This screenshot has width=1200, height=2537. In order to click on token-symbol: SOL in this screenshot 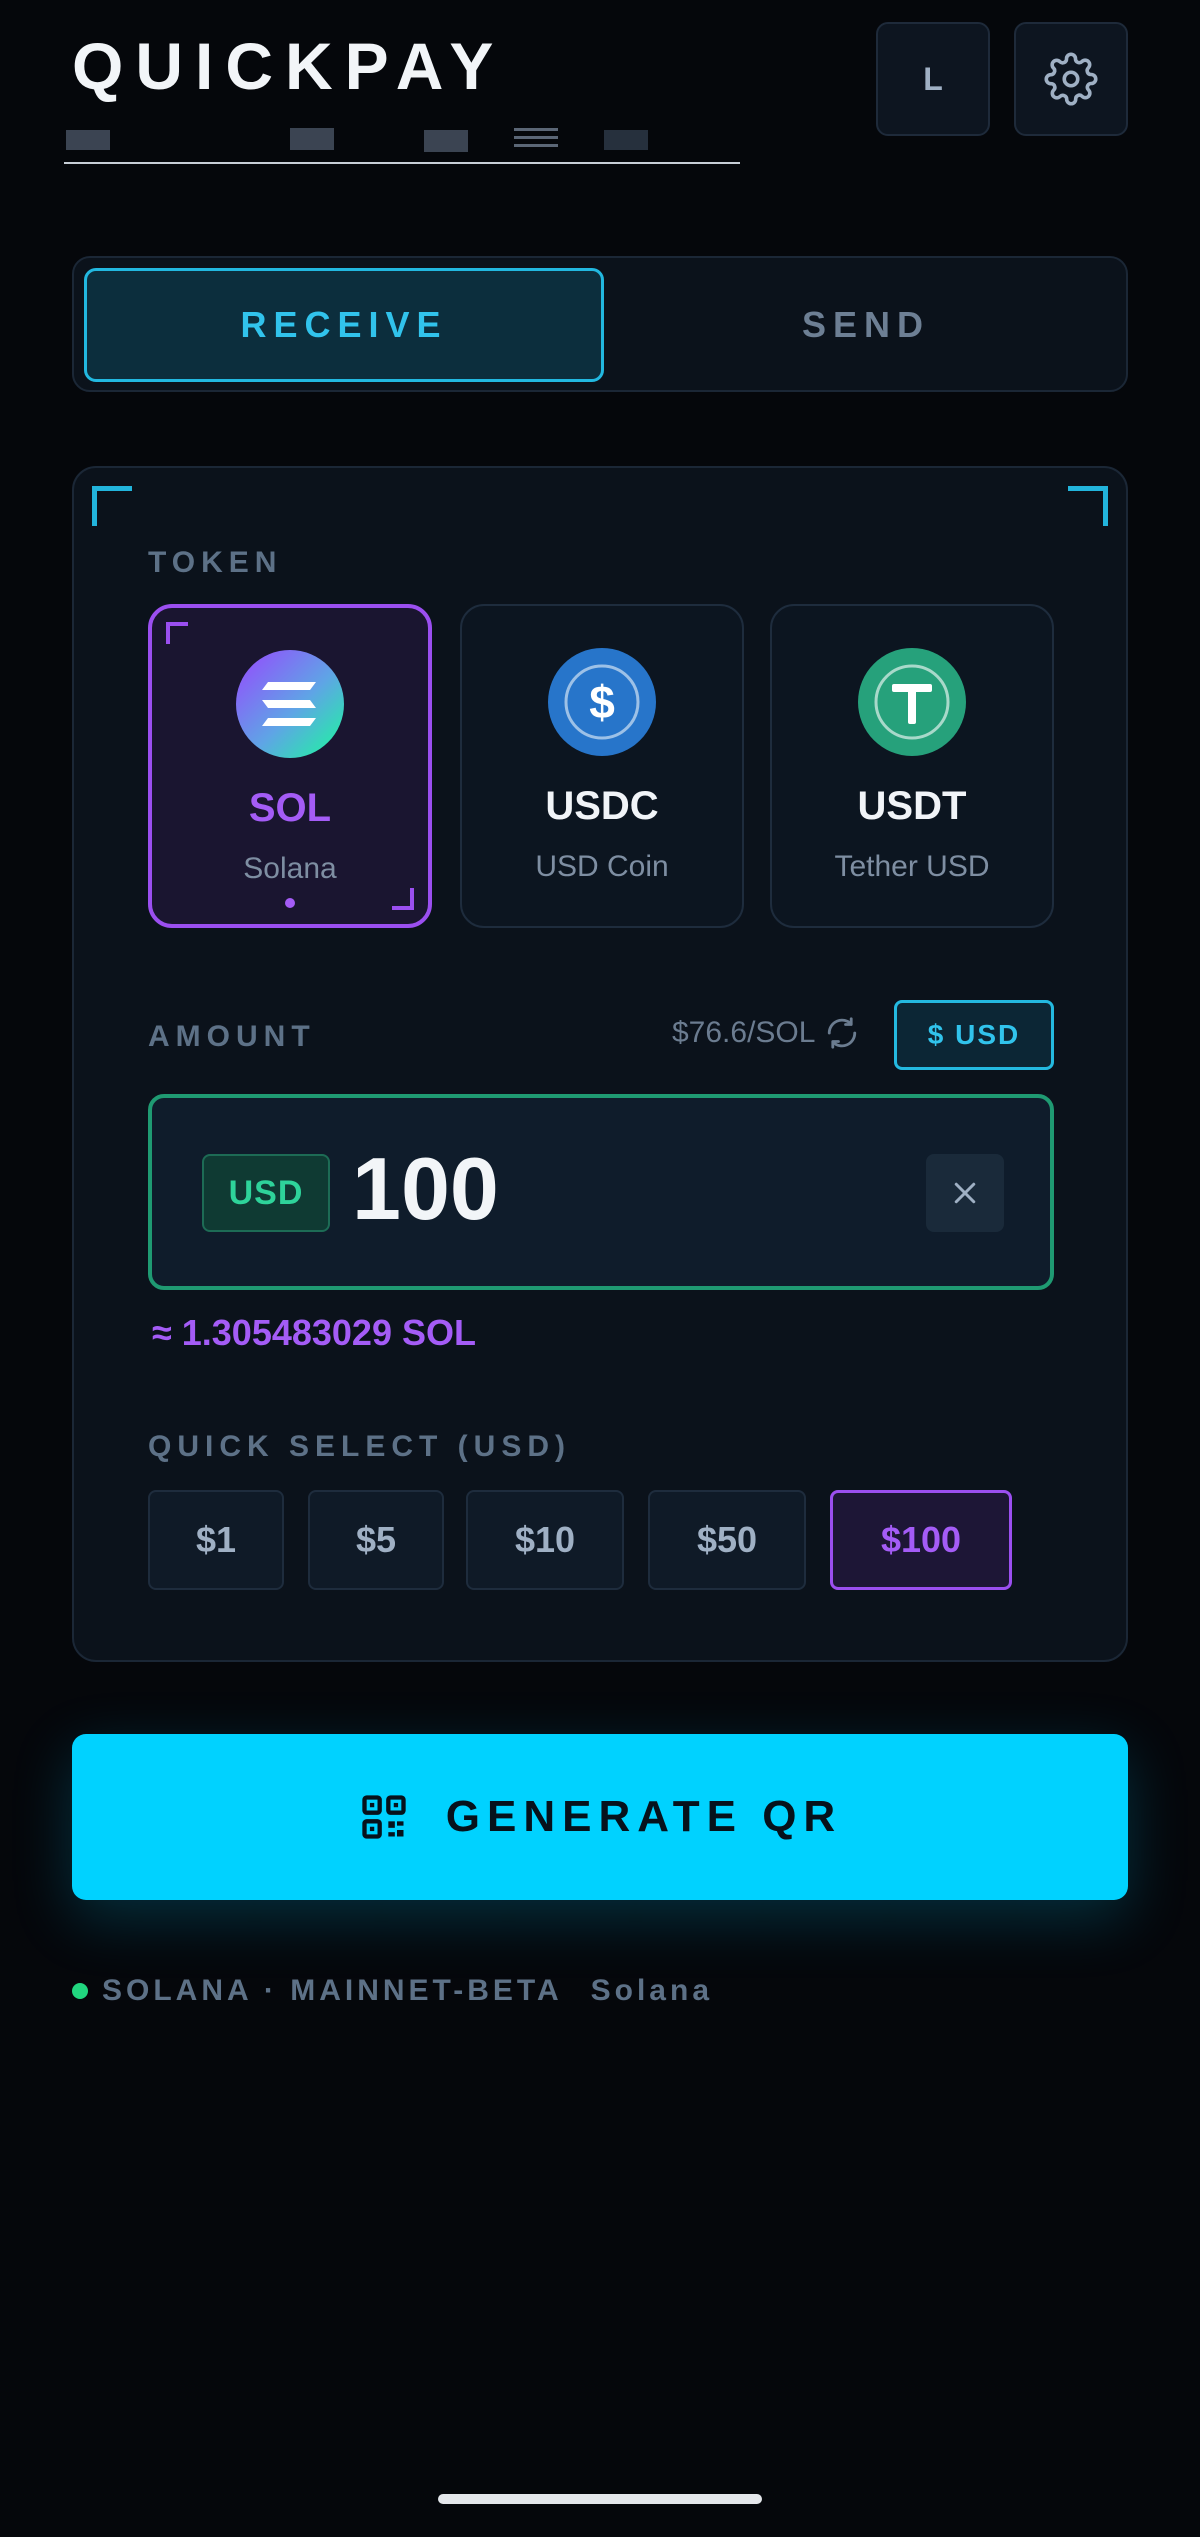, I will do `click(290, 808)`.